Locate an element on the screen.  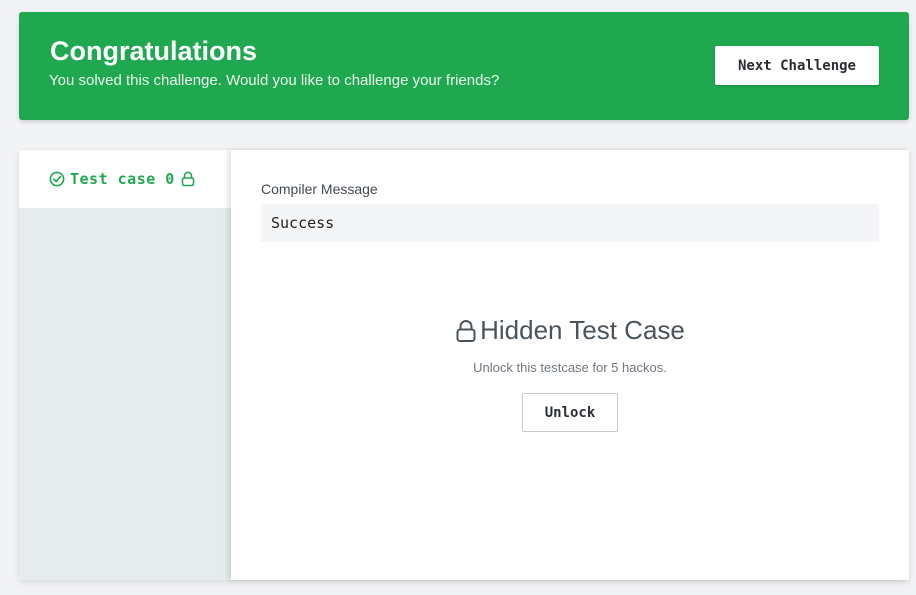
hidden-test-case-subtitle: Unlock this testcase for 5 hackos. is located at coordinates (570, 367).